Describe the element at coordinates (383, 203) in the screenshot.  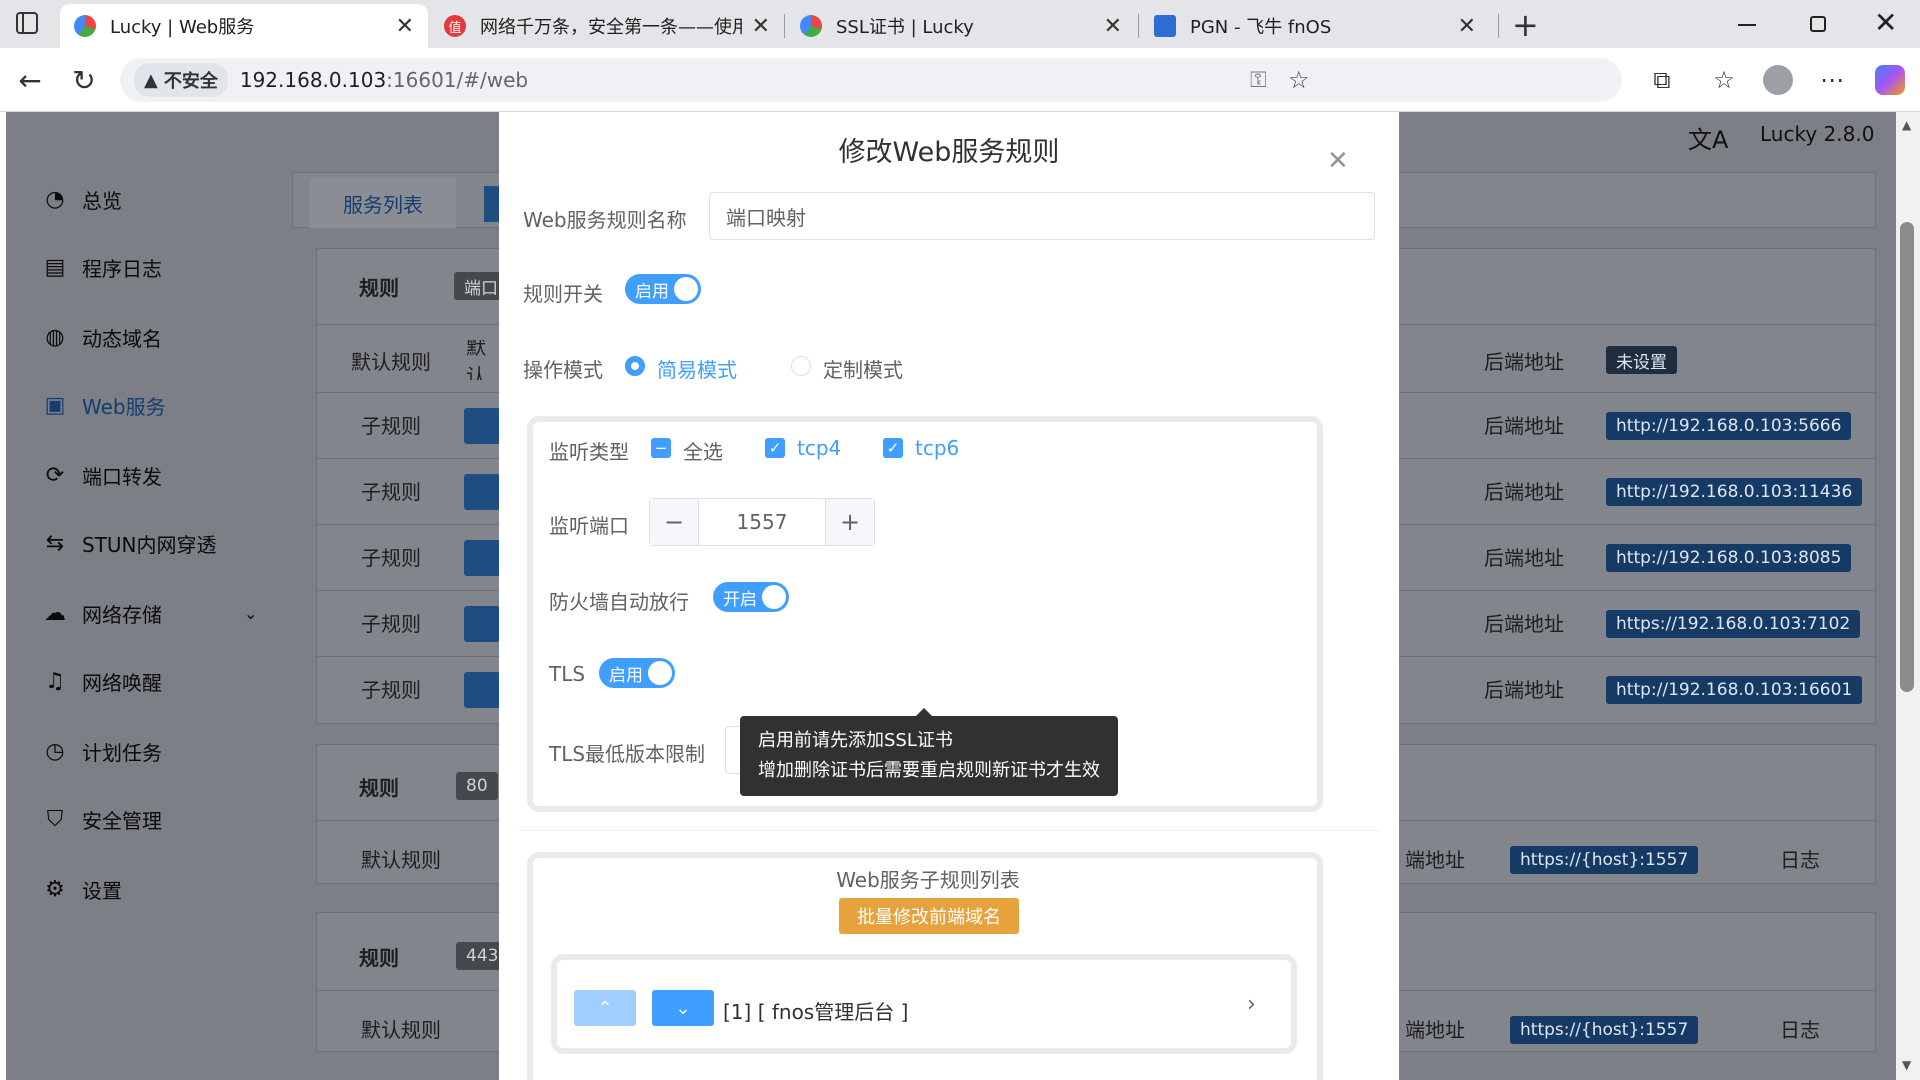
I see `tab-service-list: 服务列表` at that location.